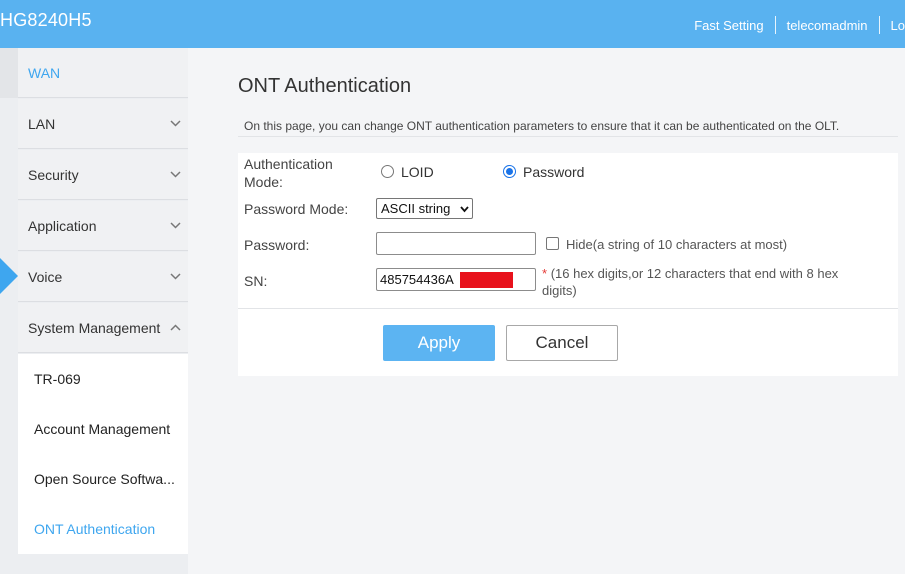 This screenshot has height=574, width=905. Describe the element at coordinates (103, 124) in the screenshot. I see `sidebar-item-lan: LAN` at that location.